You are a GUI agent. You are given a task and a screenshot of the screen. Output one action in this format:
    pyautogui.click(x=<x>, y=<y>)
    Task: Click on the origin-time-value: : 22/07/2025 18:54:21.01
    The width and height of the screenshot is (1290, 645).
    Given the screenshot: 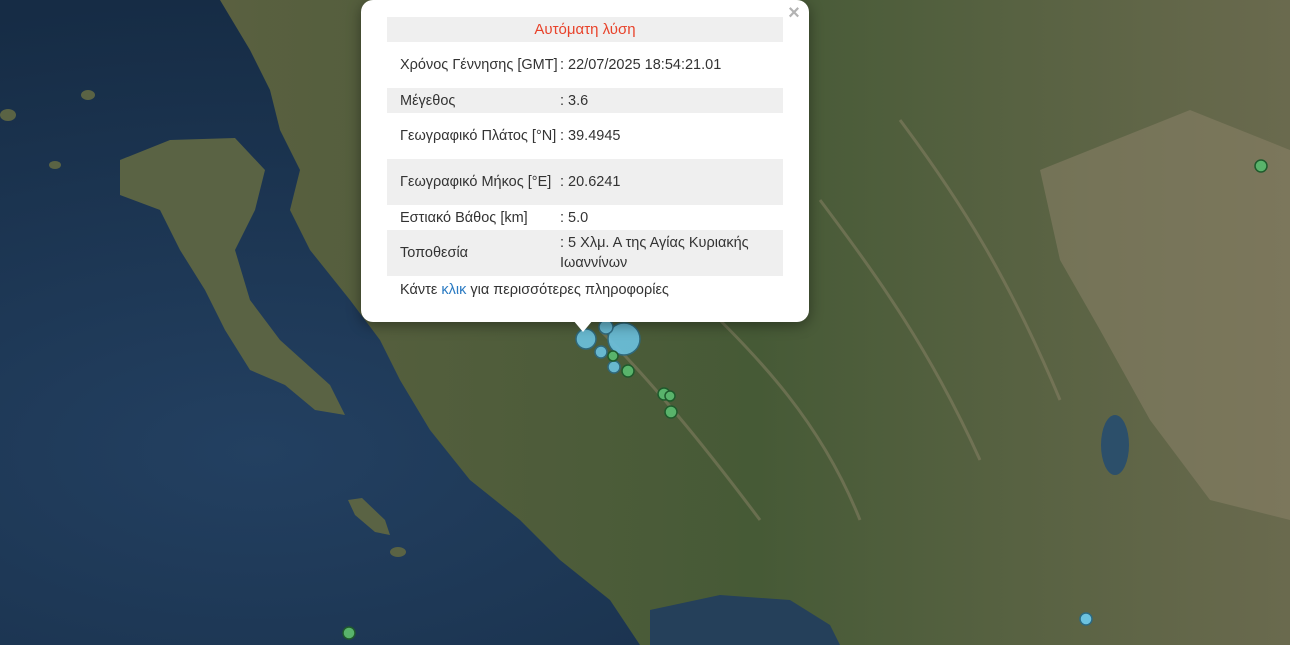 What is the action you would take?
    pyautogui.click(x=641, y=65)
    